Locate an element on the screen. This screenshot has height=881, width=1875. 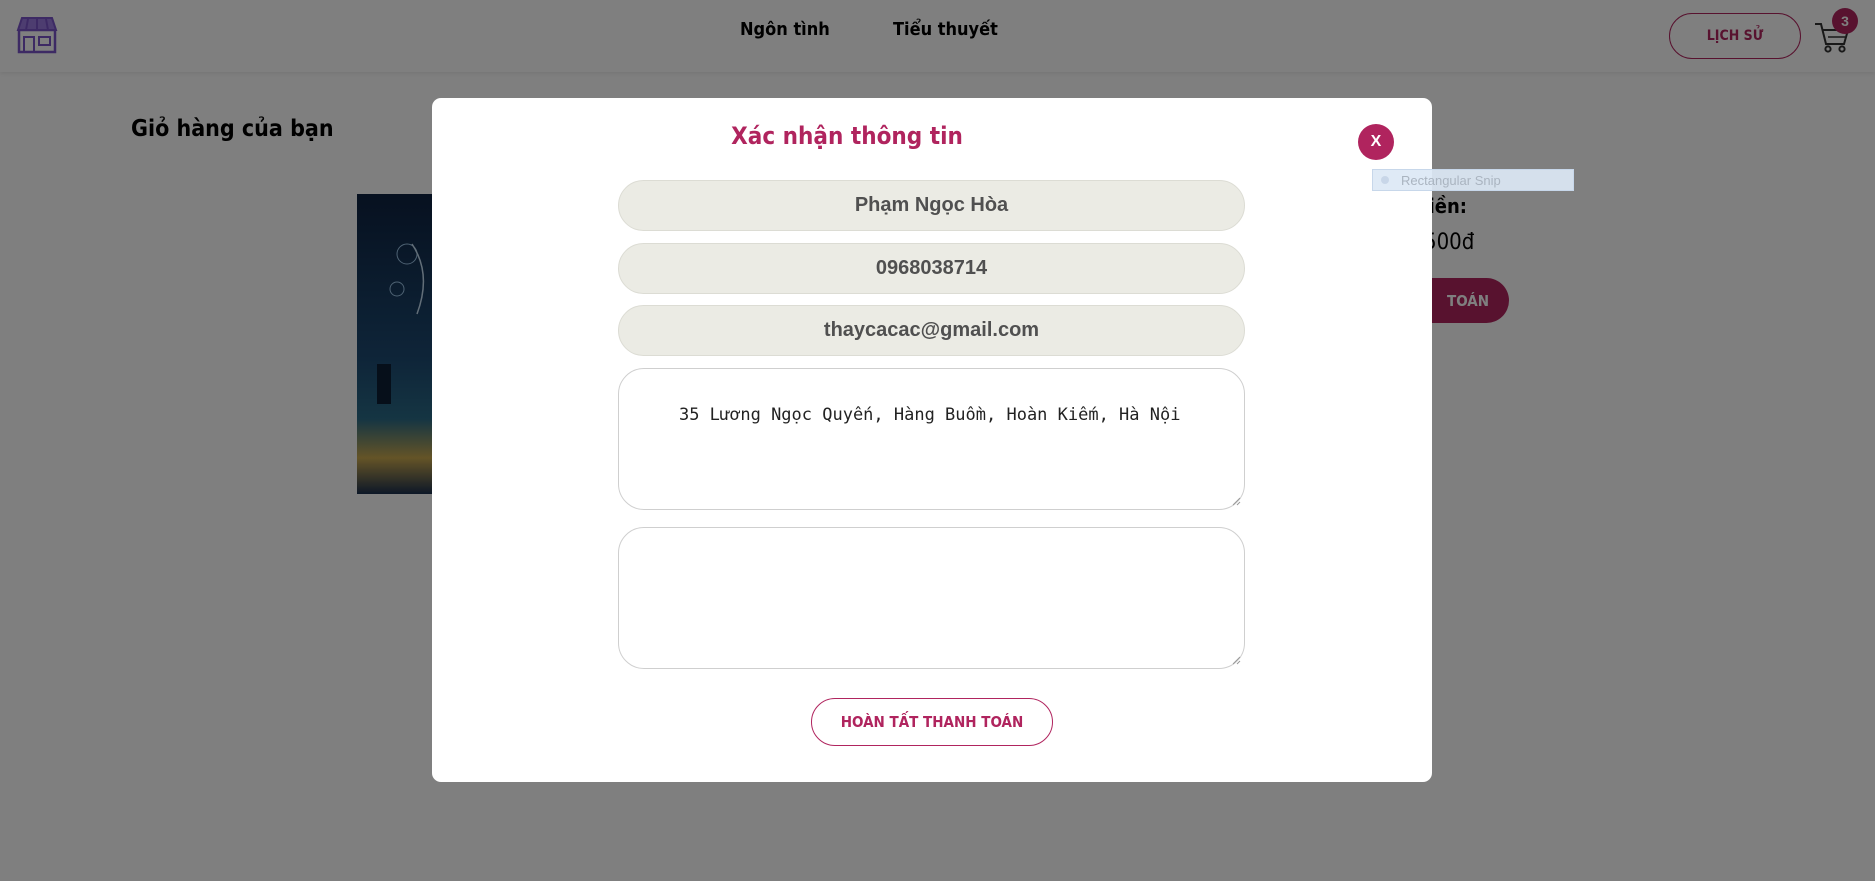
modal-title: Xác nhận thông tin is located at coordinates (847, 136).